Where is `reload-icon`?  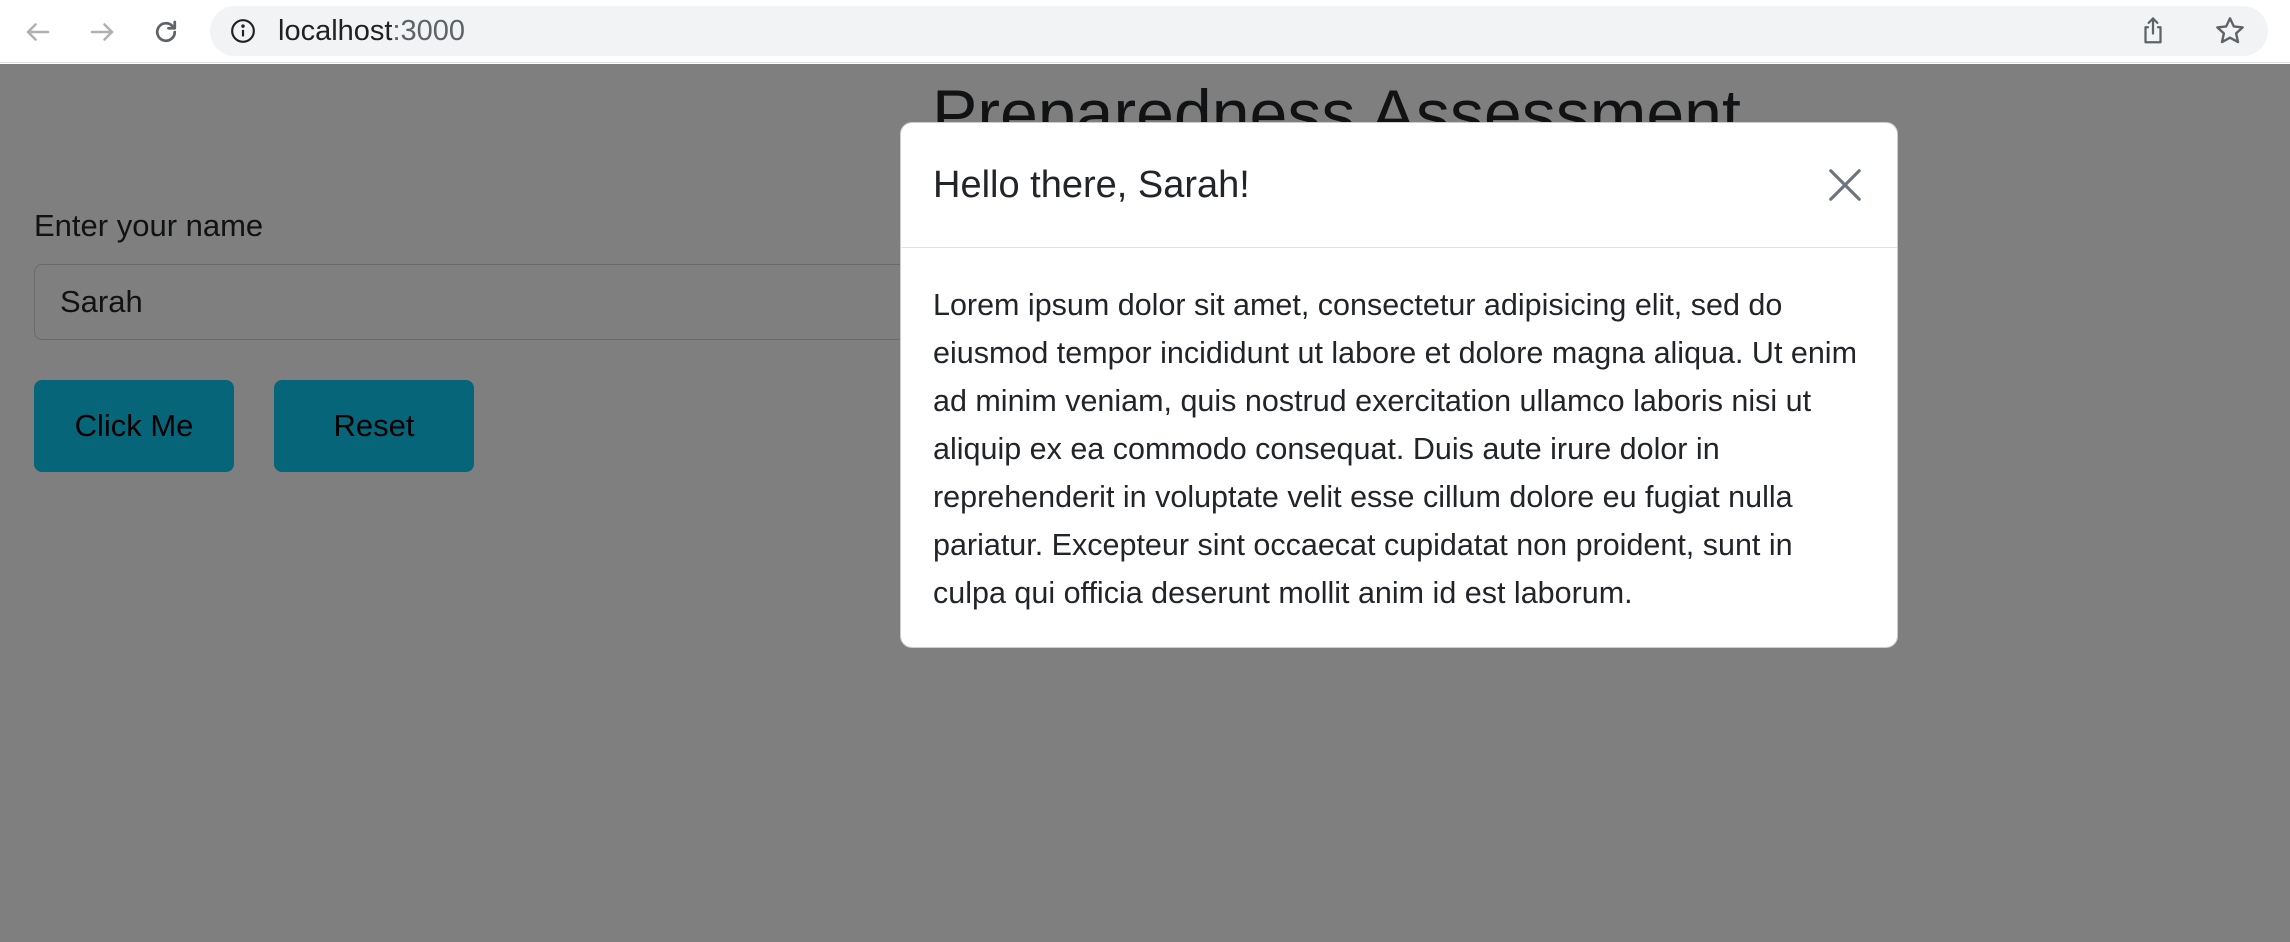
reload-icon is located at coordinates (166, 31).